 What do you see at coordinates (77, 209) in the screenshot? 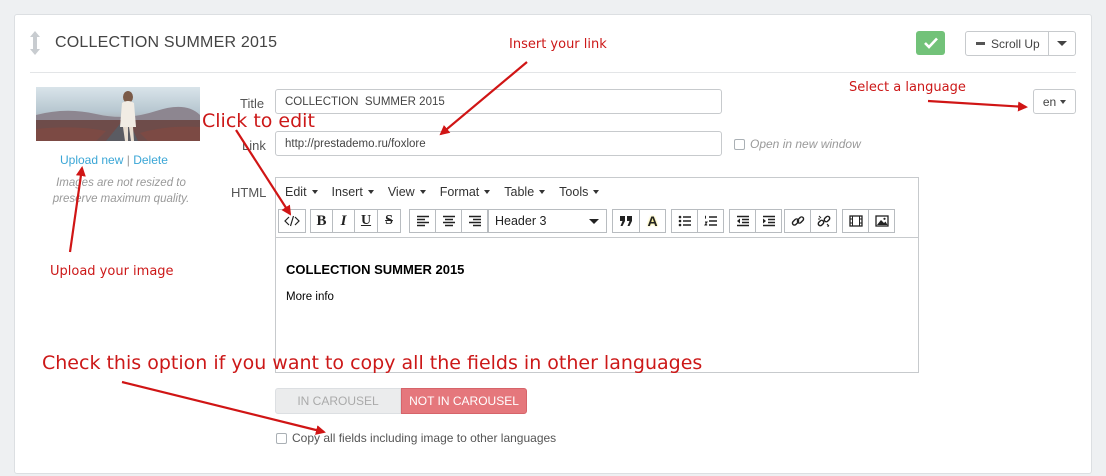
I see `arrow-upload-image` at bounding box center [77, 209].